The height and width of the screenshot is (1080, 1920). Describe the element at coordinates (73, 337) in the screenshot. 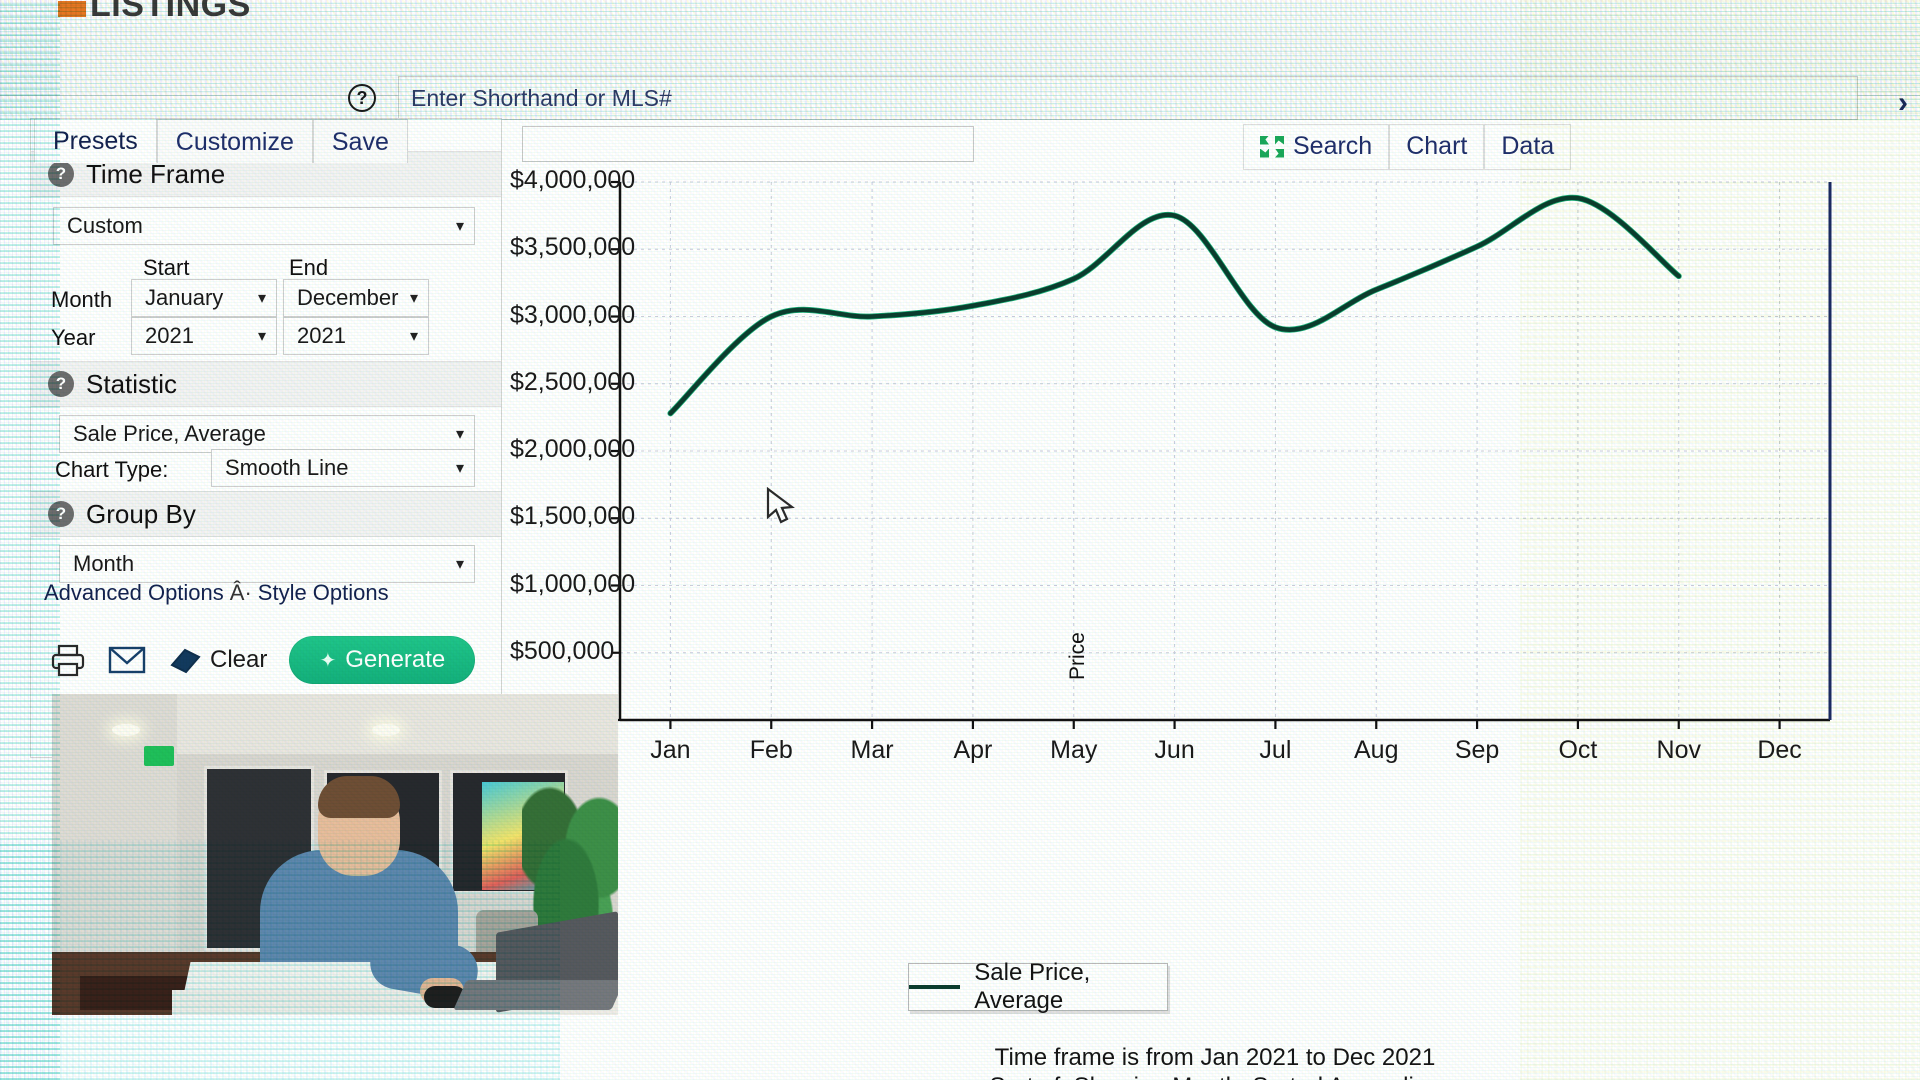

I see `year-row-label: Year` at that location.